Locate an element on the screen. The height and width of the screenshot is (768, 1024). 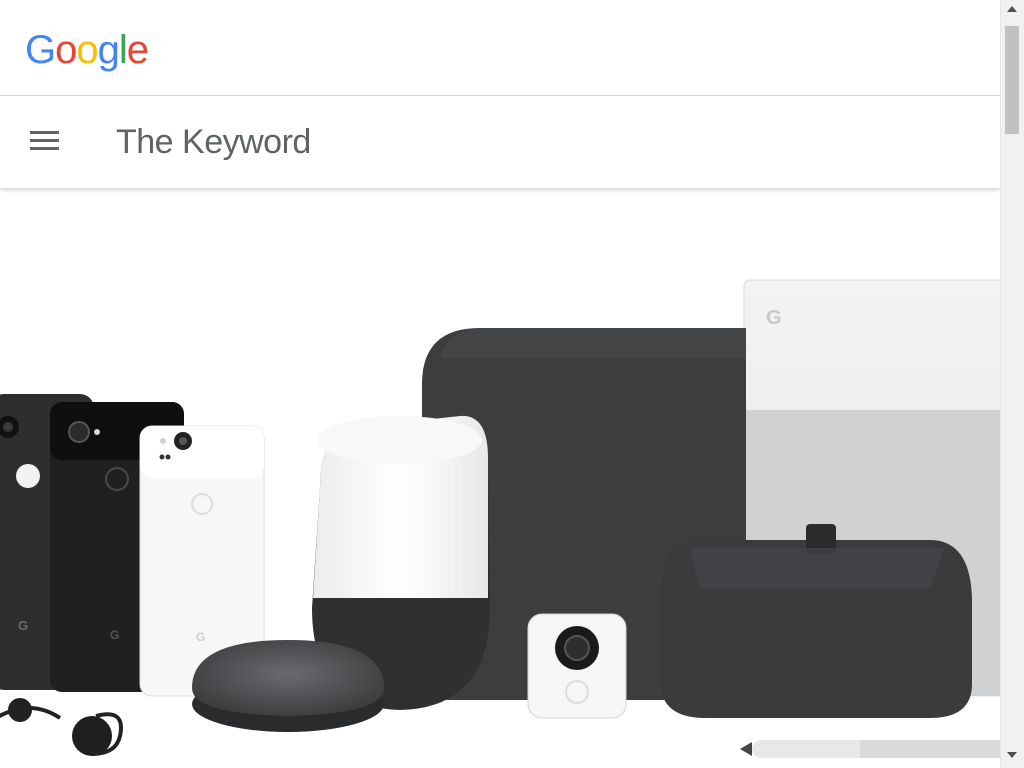
google-g-logo: G is located at coordinates (774, 318).